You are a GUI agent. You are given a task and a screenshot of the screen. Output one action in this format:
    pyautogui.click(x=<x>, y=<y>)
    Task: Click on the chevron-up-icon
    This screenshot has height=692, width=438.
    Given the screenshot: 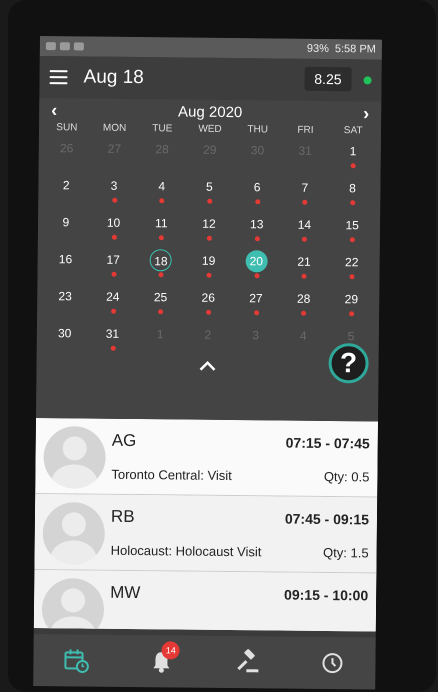 What is the action you would take?
    pyautogui.click(x=207, y=366)
    